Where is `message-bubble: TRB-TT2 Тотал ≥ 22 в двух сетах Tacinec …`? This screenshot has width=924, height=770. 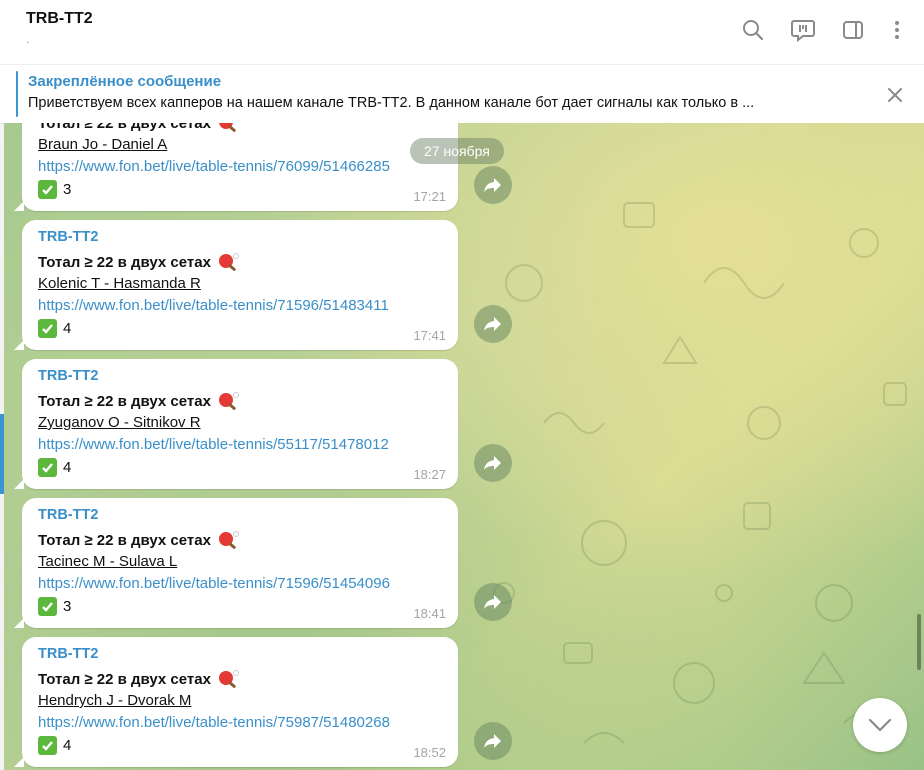 message-bubble: TRB-TT2 Тотал ≥ 22 в двух сетах Tacinec … is located at coordinates (236, 563).